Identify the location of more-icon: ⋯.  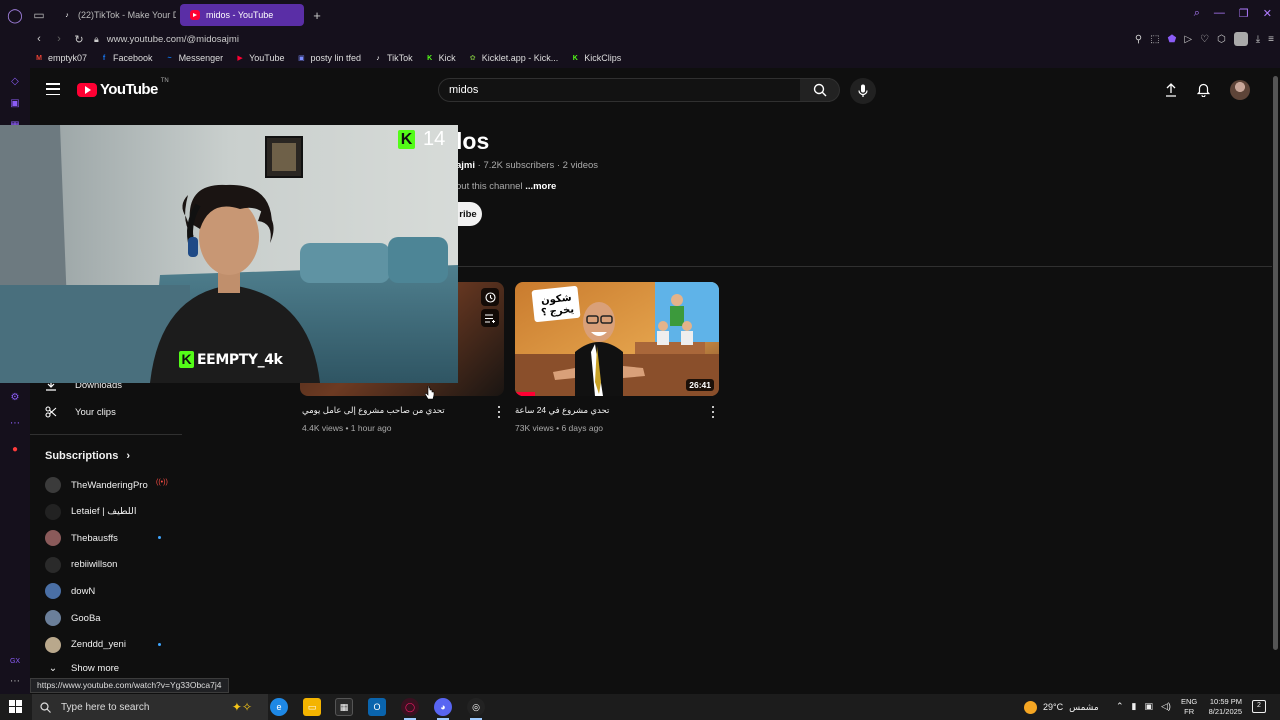
(15, 424).